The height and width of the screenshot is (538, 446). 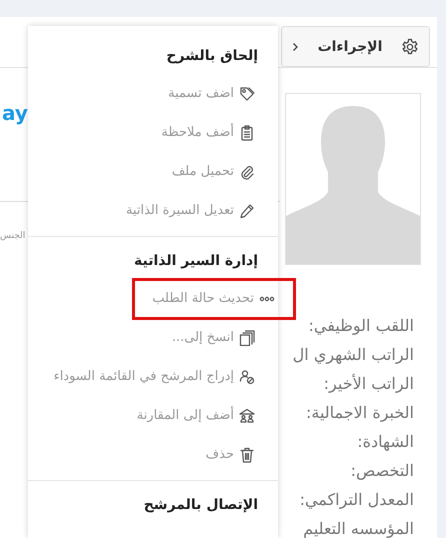 I want to click on chevron-icon, so click(x=295, y=47).